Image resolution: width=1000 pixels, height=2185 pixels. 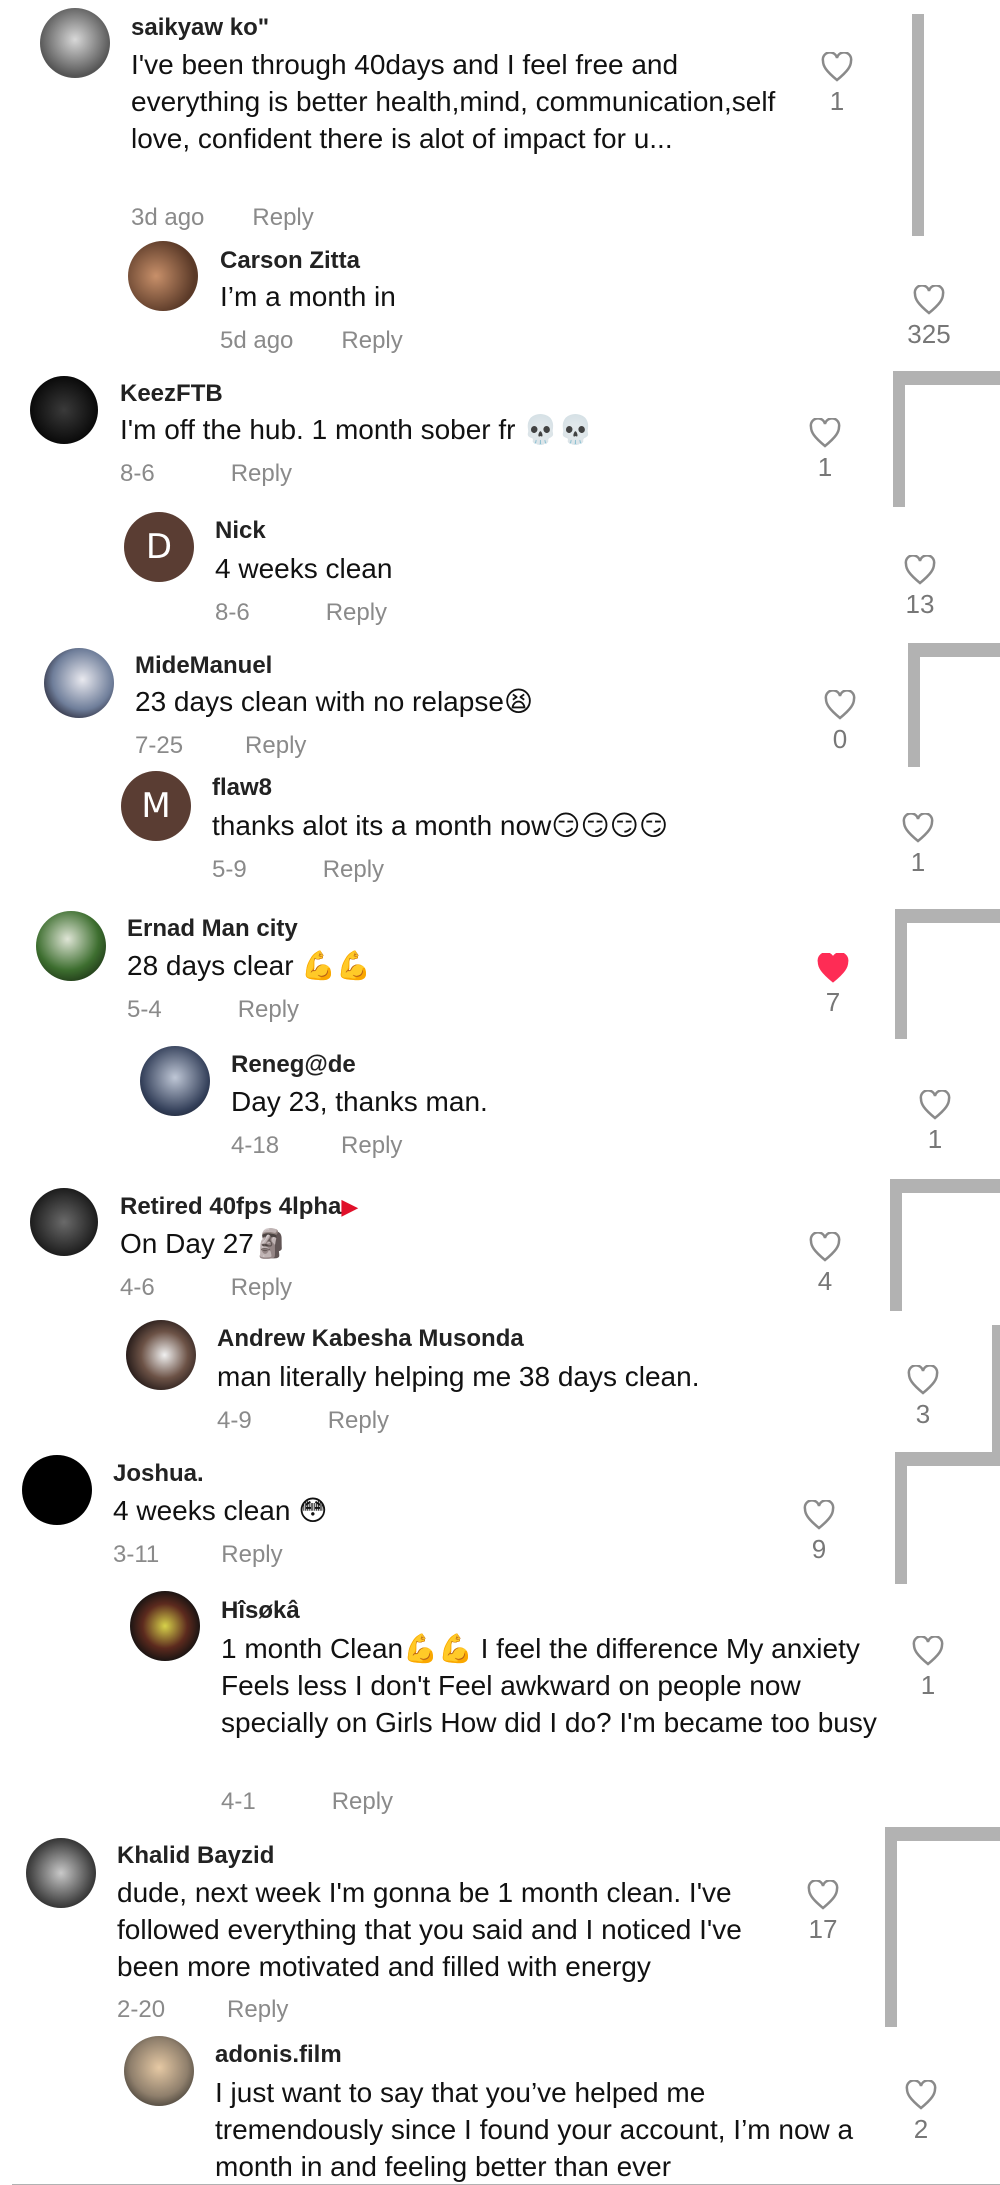 I want to click on like-count: 13, so click(x=920, y=604).